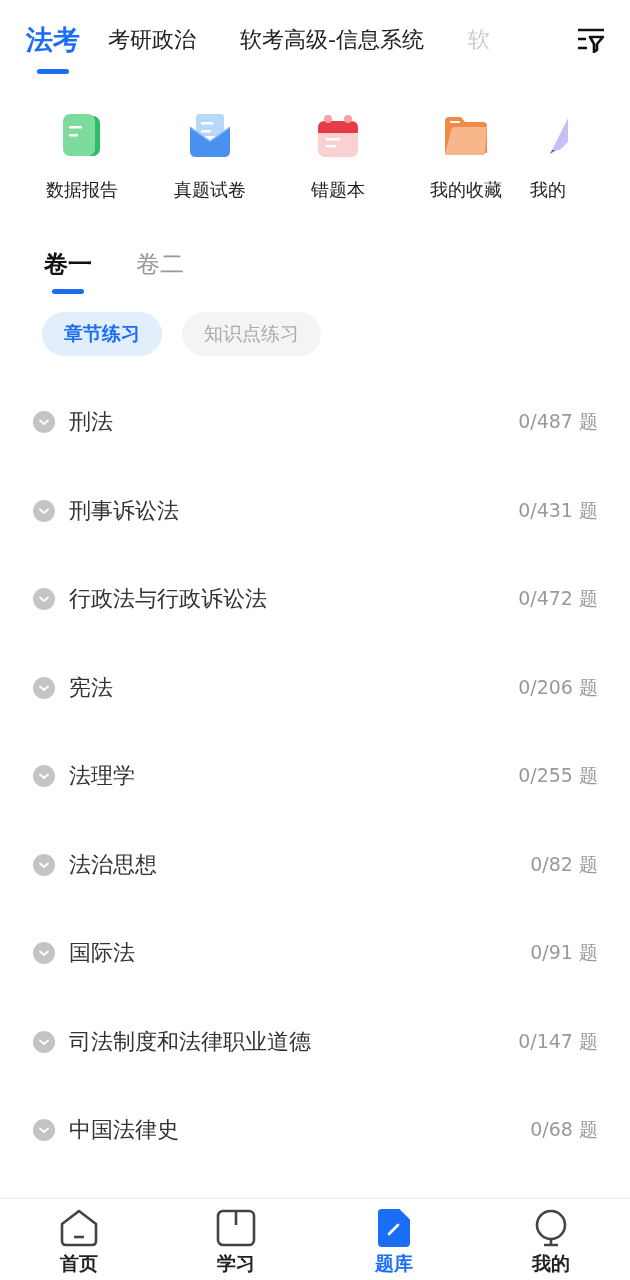 The height and width of the screenshot is (1280, 630). Describe the element at coordinates (548, 190) in the screenshot. I see `shortcut-label: 我的` at that location.